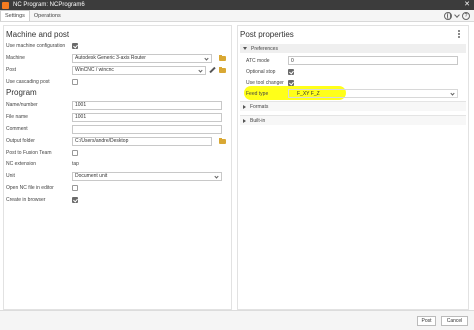  I want to click on formats-group-header: Formats, so click(353, 106).